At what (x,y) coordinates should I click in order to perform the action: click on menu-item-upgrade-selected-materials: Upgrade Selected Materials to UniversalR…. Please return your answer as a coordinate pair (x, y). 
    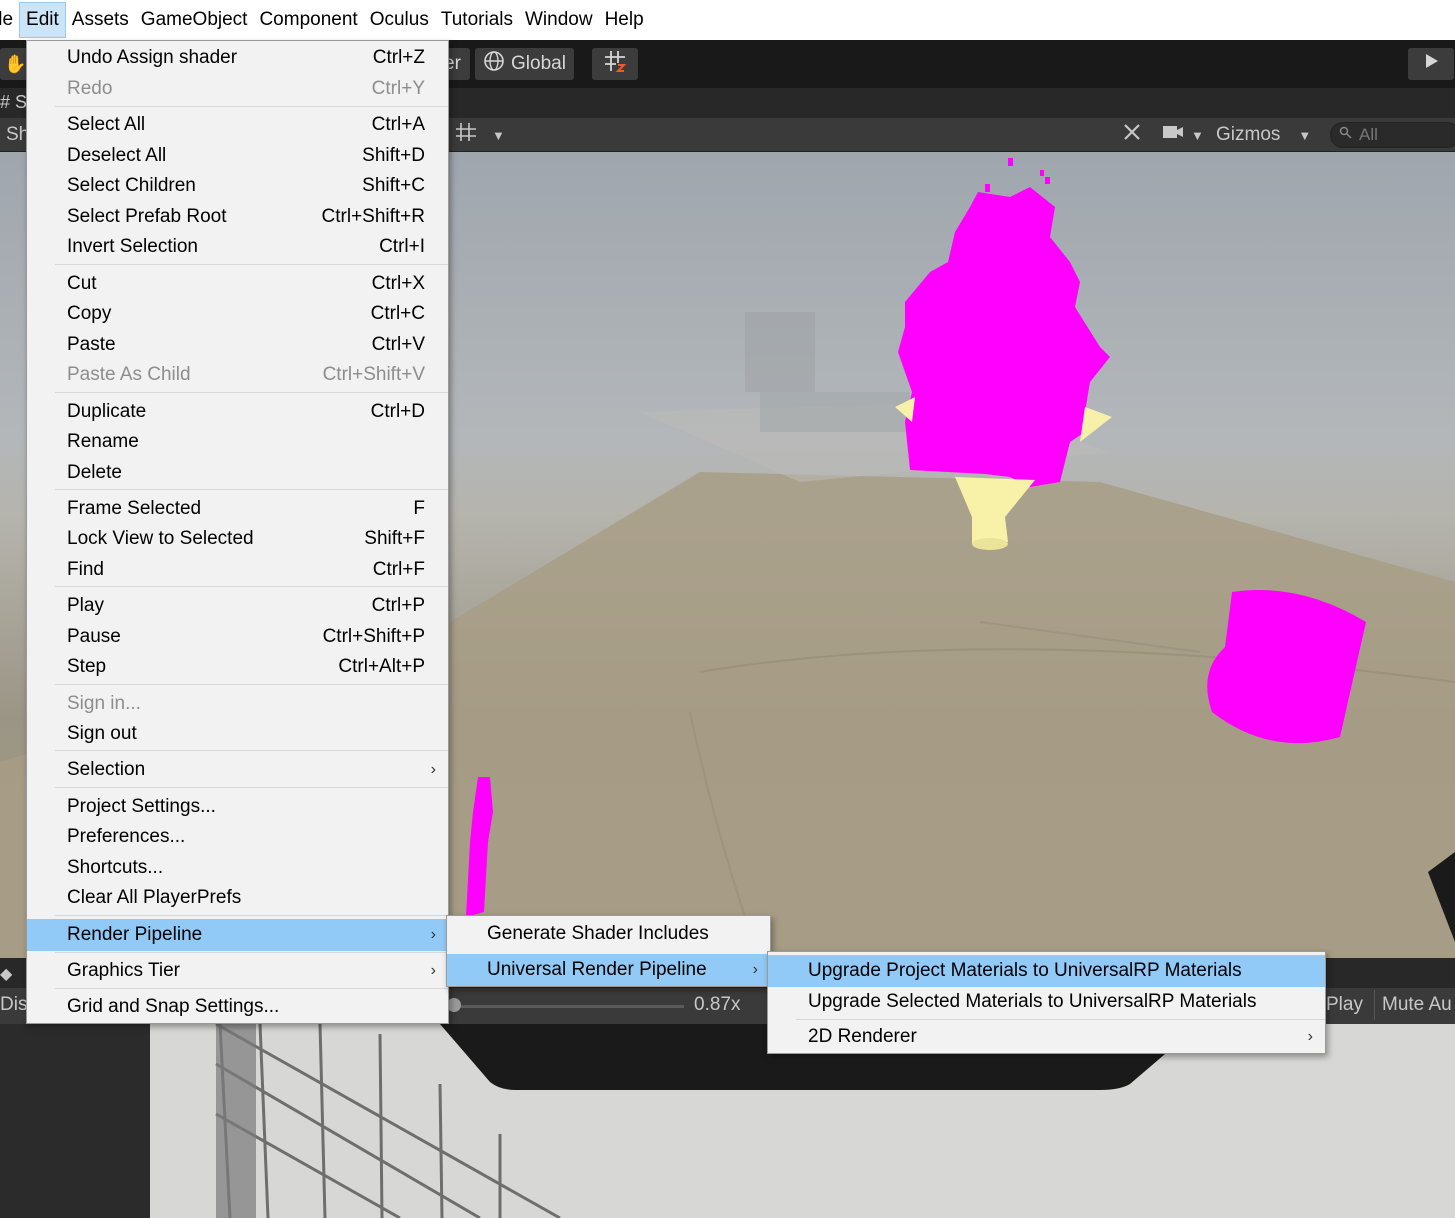
    Looking at the image, I should click on (1046, 1002).